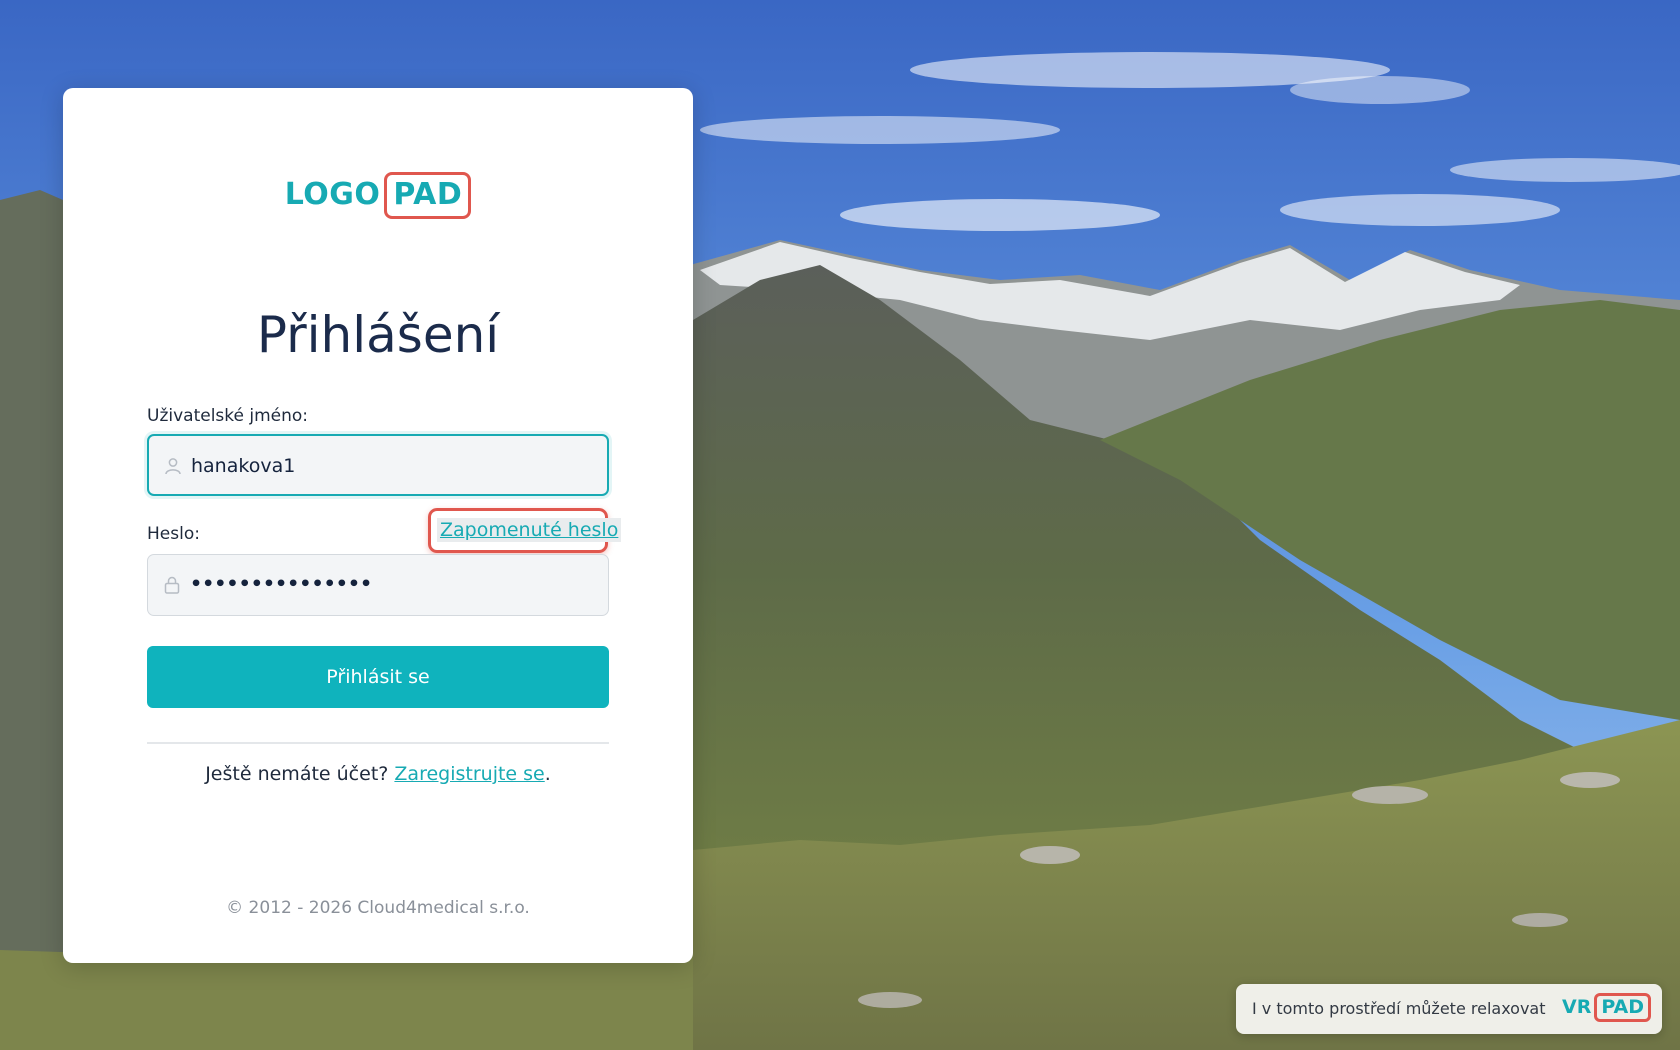 The width and height of the screenshot is (1680, 1050). I want to click on vr-pad-logo: VR PAD, so click(1607, 1007).